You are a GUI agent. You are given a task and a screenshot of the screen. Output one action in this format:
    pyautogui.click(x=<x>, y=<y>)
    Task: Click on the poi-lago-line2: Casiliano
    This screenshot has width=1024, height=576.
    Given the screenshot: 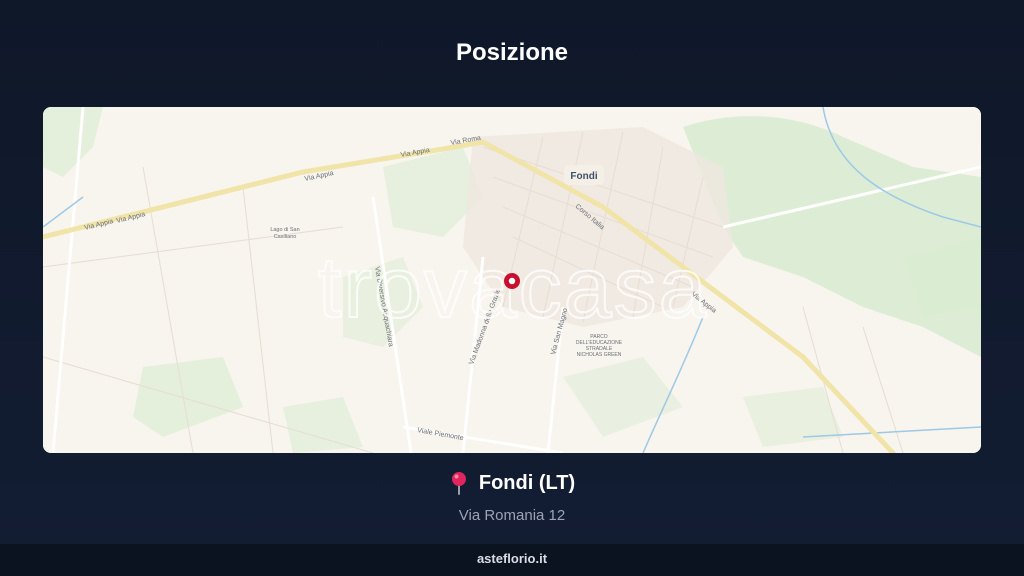 What is the action you would take?
    pyautogui.click(x=285, y=237)
    